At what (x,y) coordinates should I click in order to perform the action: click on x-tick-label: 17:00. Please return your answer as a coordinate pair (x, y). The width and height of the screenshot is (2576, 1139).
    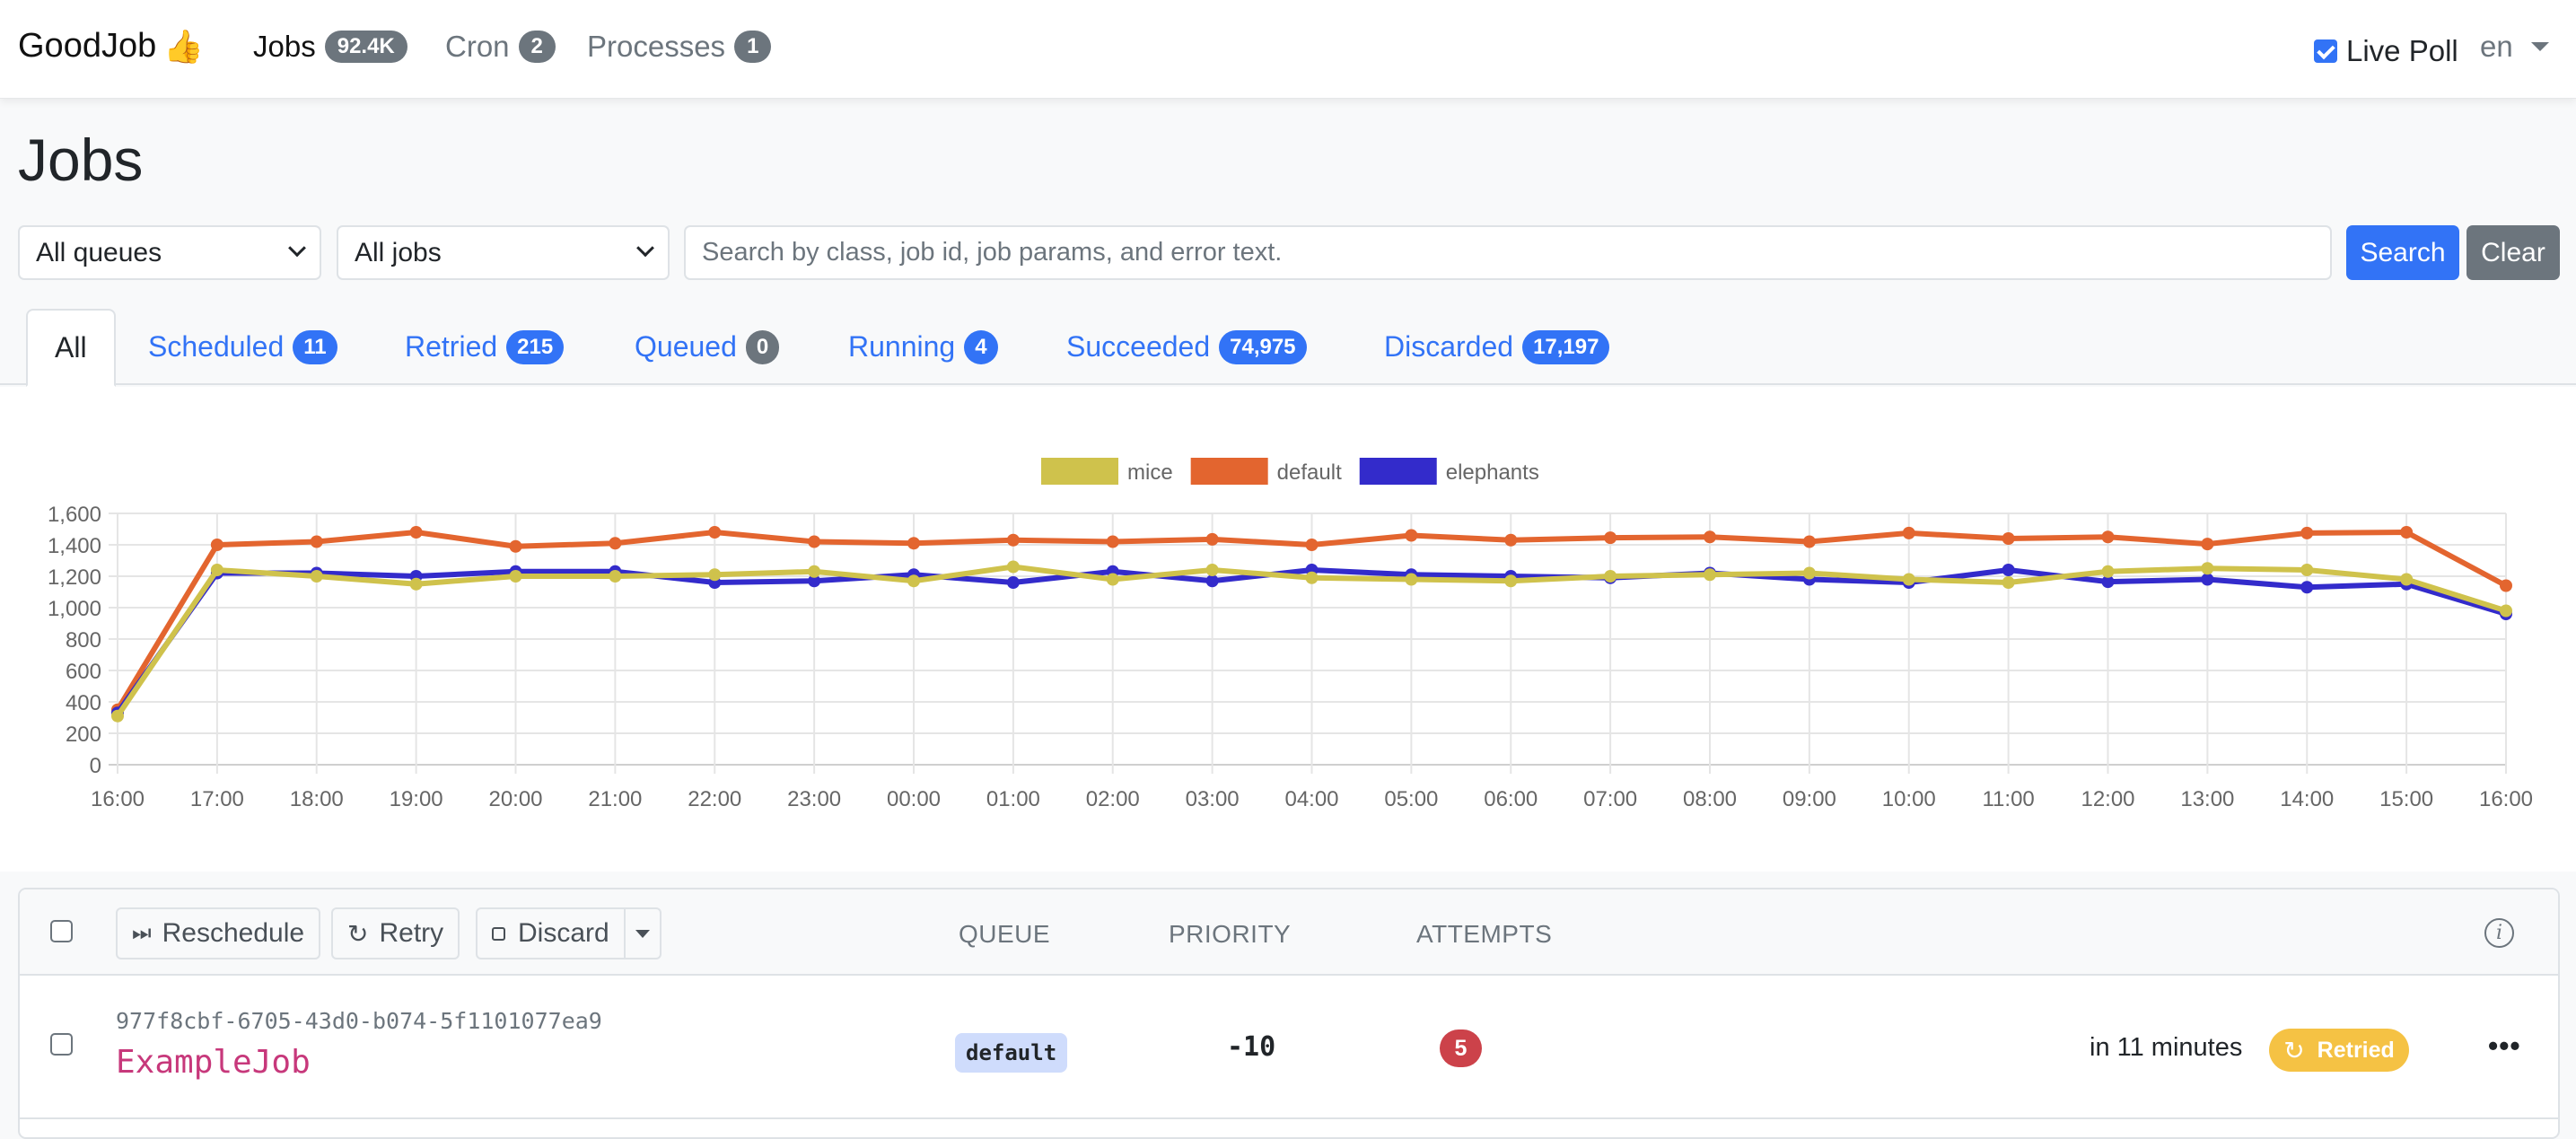
    Looking at the image, I should click on (217, 799).